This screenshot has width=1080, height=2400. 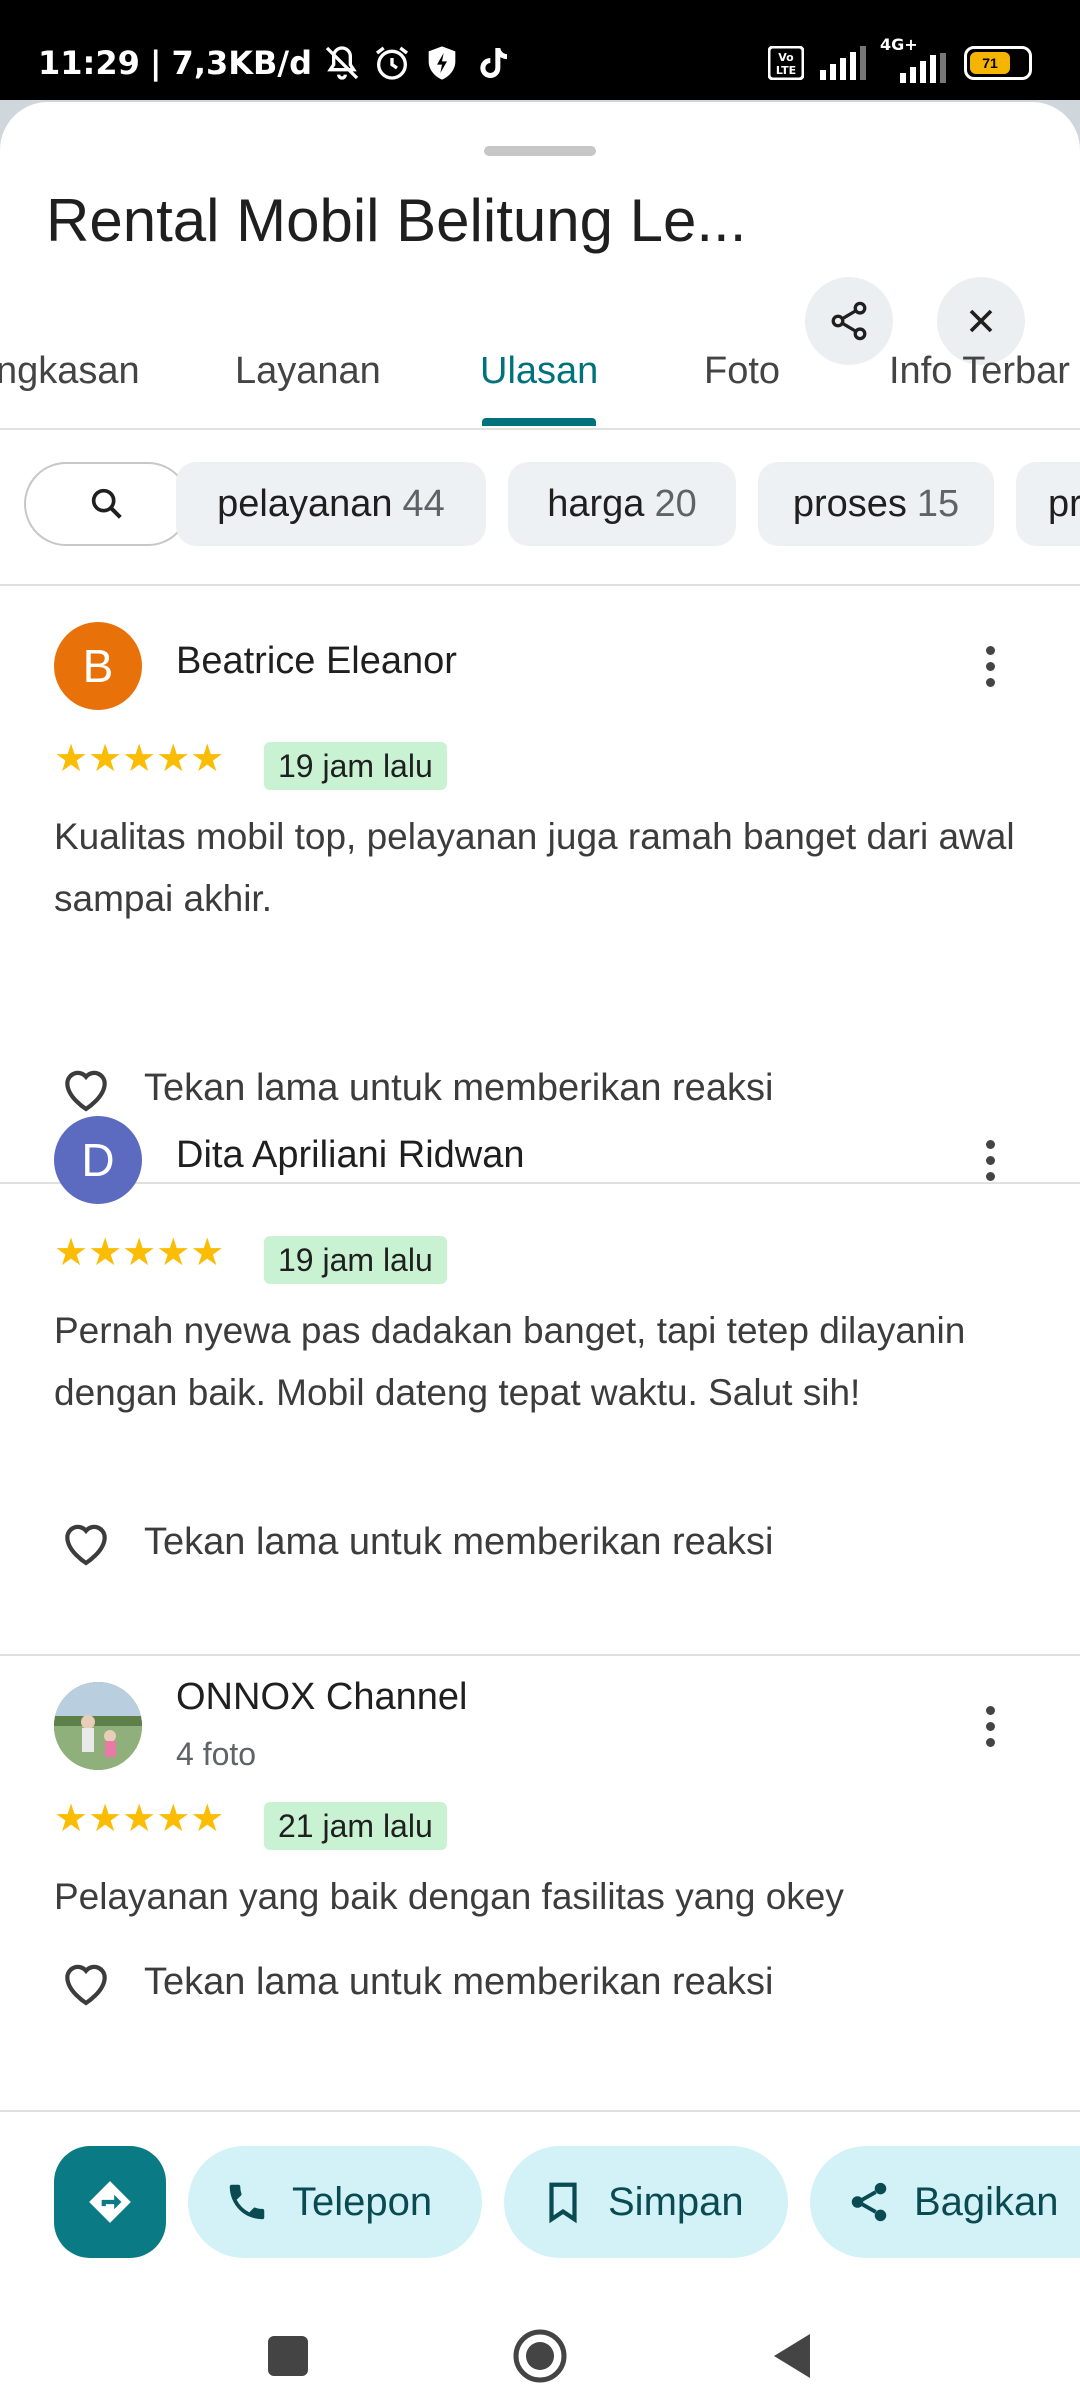 I want to click on shield-icon, so click(x=442, y=63).